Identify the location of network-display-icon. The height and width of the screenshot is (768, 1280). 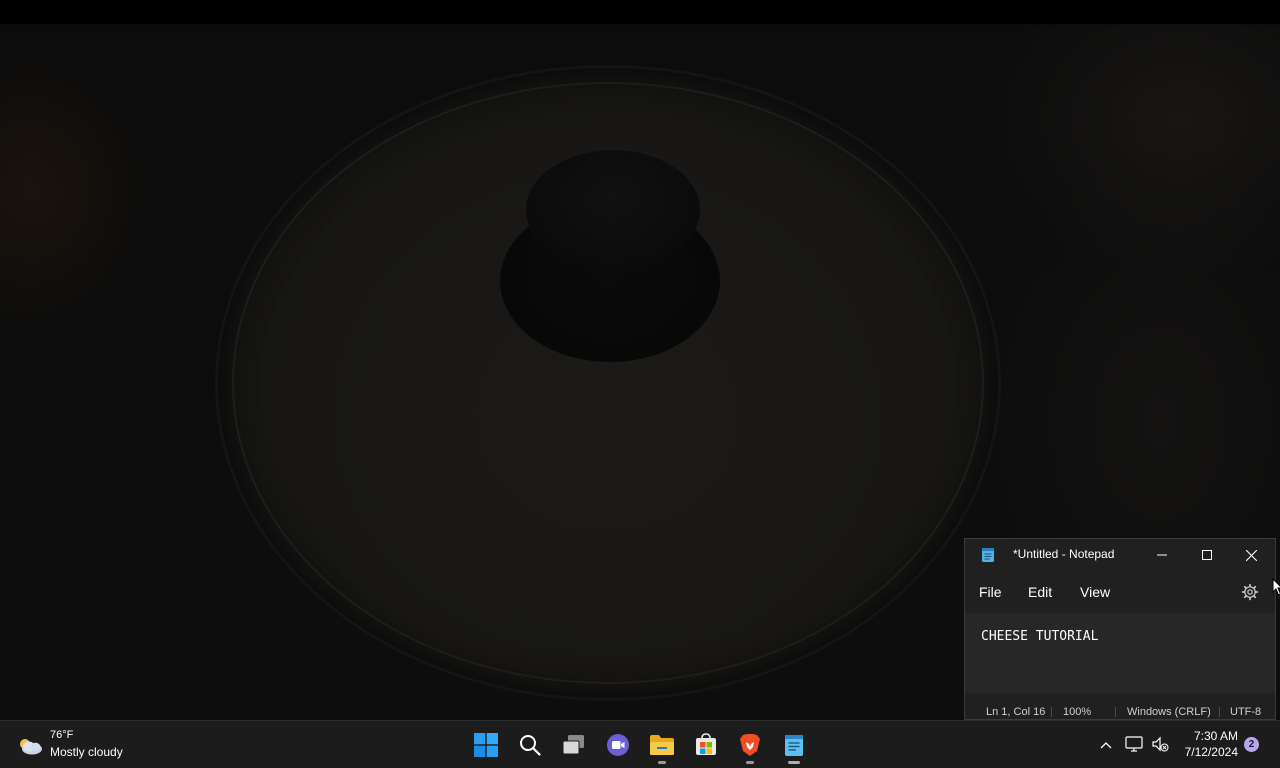
(1134, 744).